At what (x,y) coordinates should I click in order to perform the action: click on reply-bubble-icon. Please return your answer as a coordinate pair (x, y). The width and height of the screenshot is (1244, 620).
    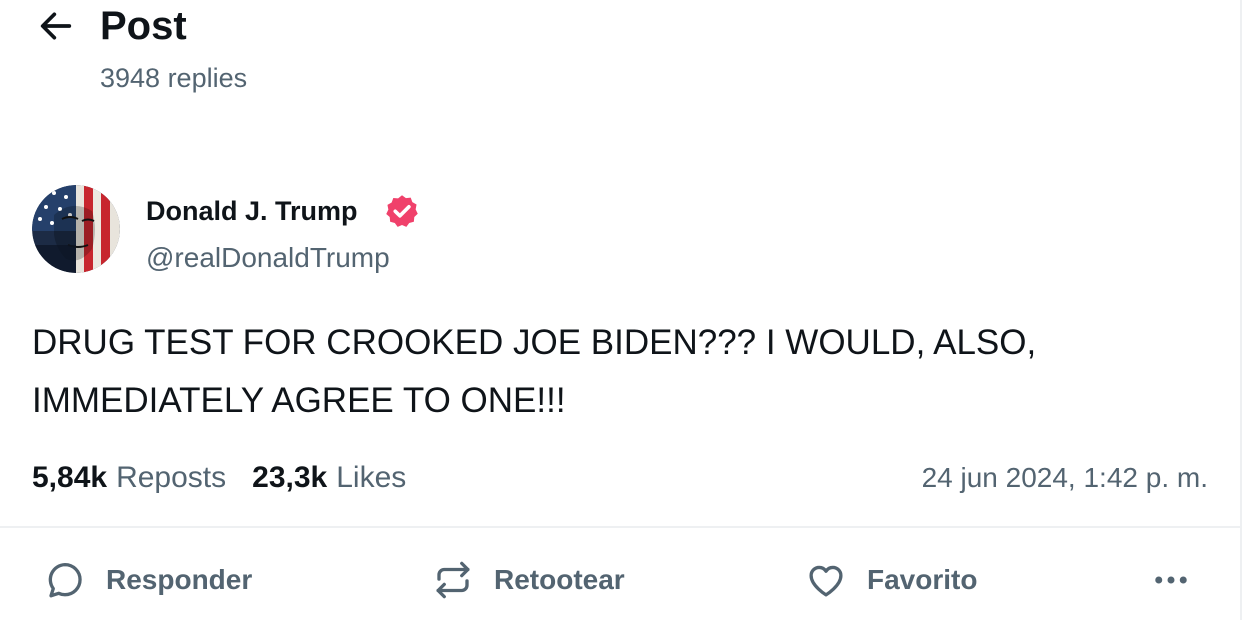
    Looking at the image, I should click on (65, 580).